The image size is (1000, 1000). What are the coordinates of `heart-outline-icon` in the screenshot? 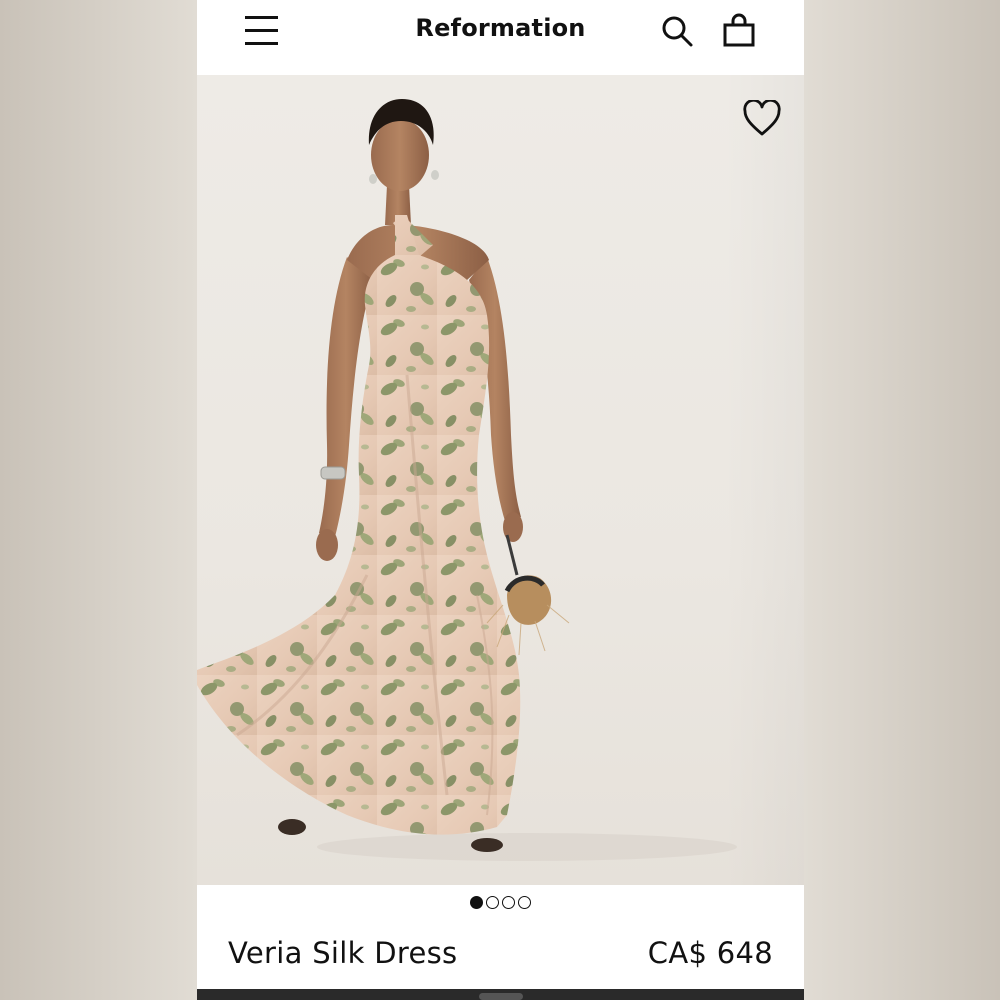 It's located at (762, 117).